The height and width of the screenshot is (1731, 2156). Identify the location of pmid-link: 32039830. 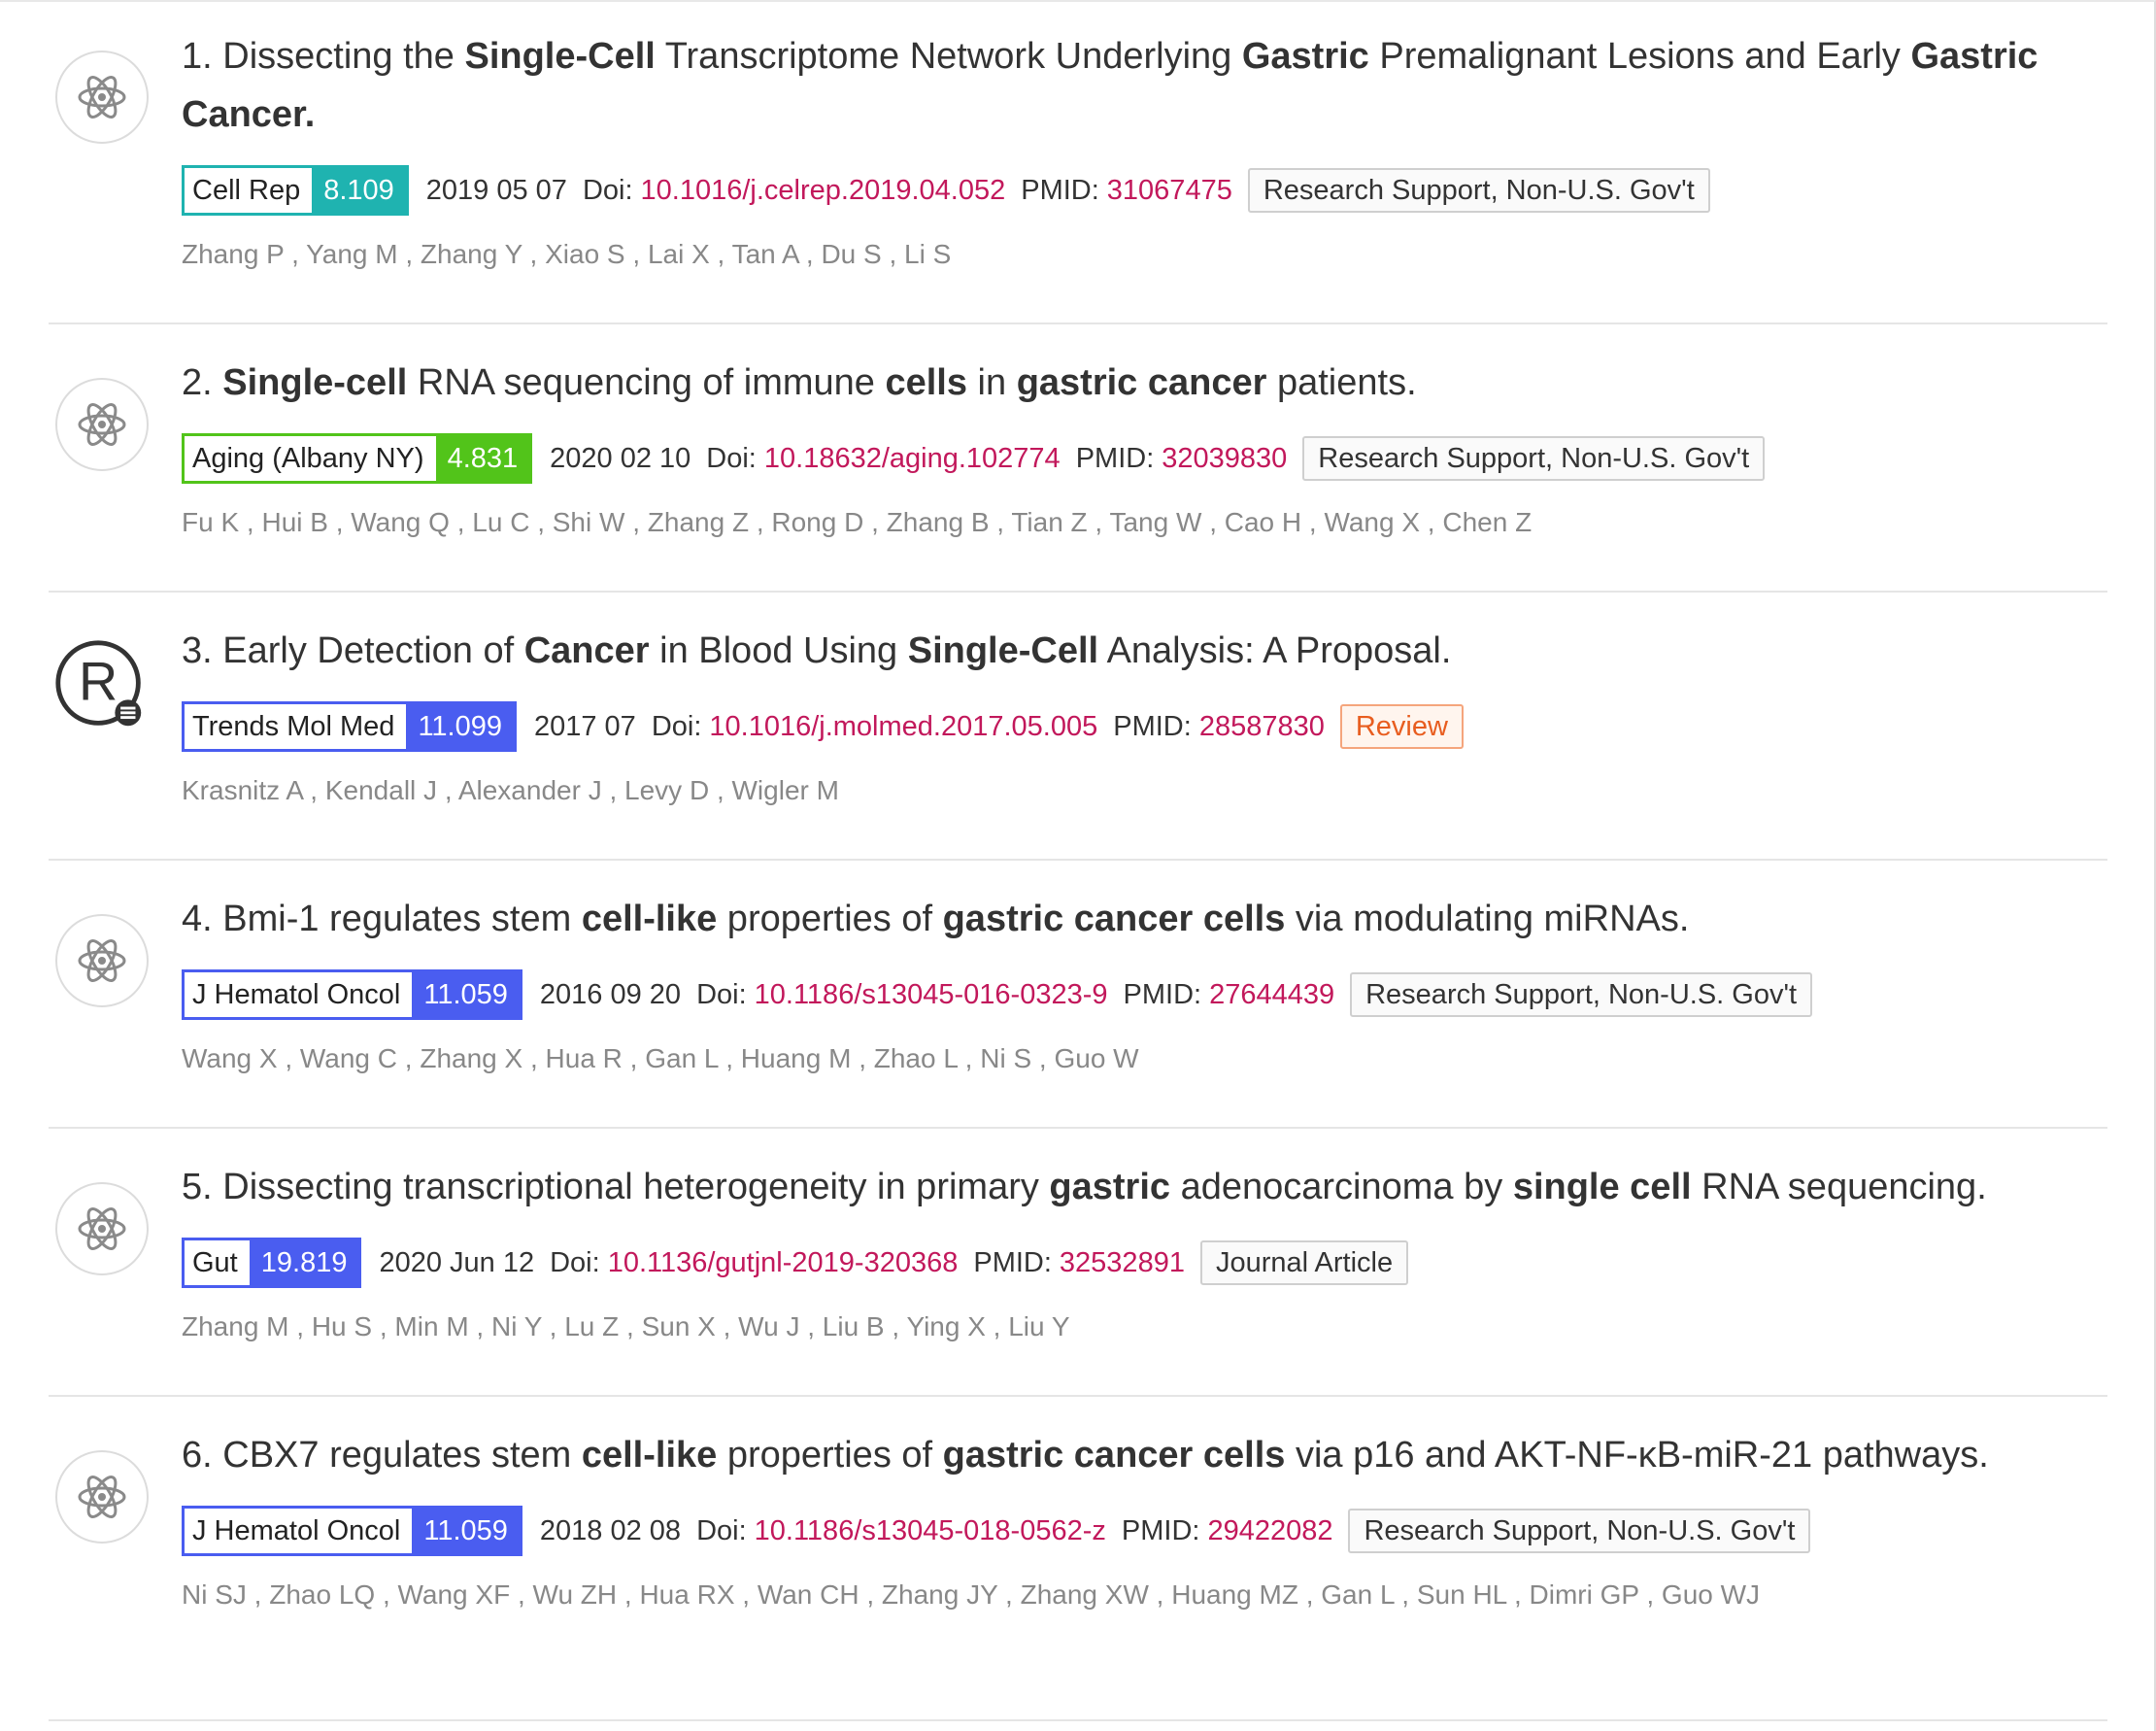
(1224, 459).